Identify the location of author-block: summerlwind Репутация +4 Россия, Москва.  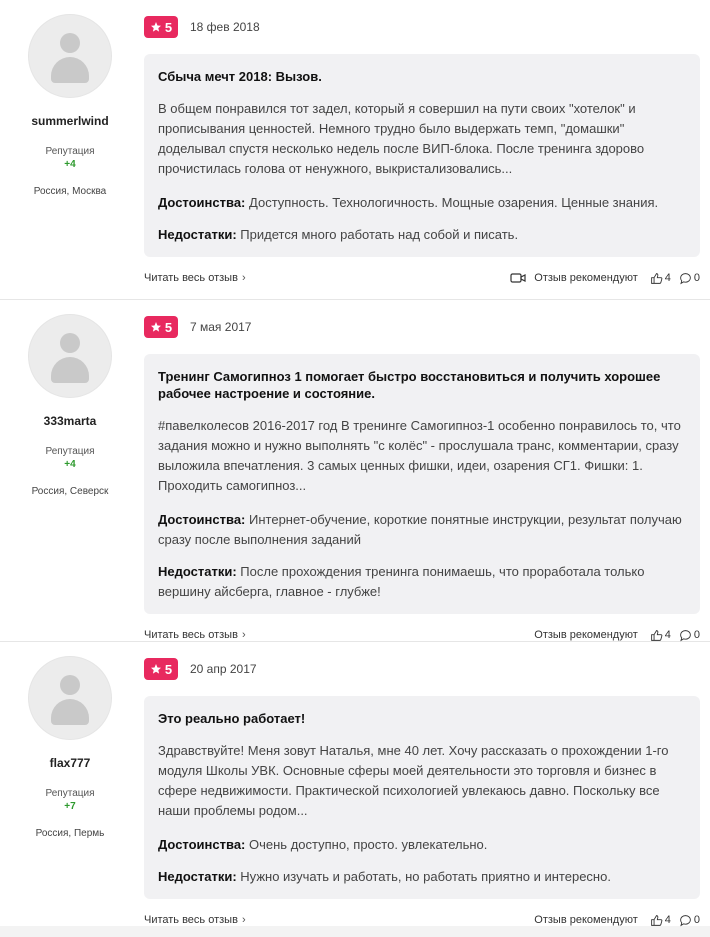
(70, 98).